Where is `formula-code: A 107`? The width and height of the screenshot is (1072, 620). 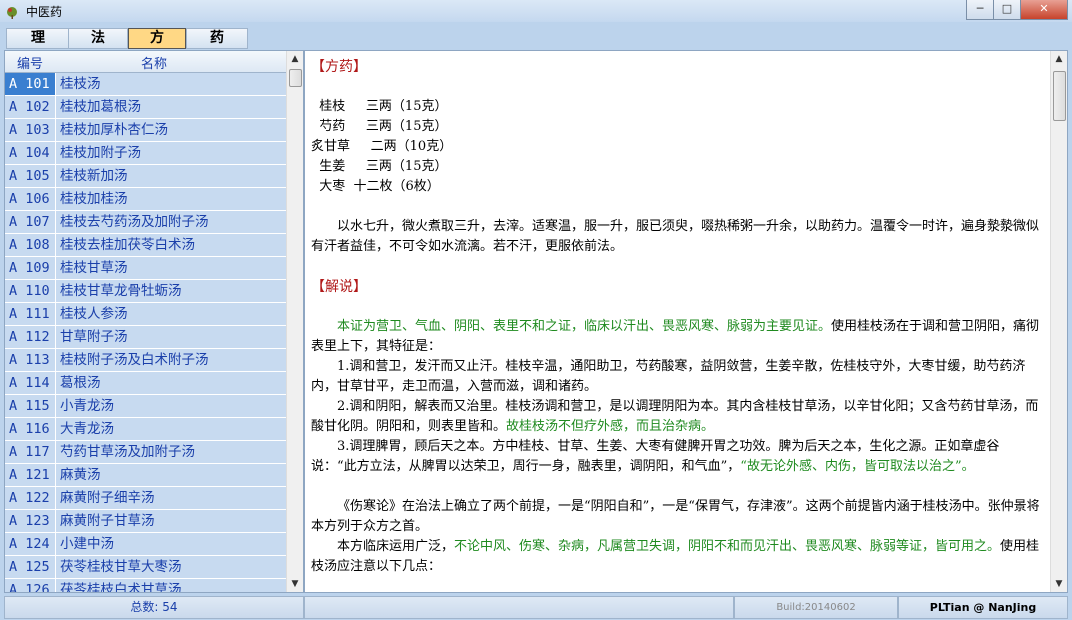
formula-code: A 107 is located at coordinates (30, 222).